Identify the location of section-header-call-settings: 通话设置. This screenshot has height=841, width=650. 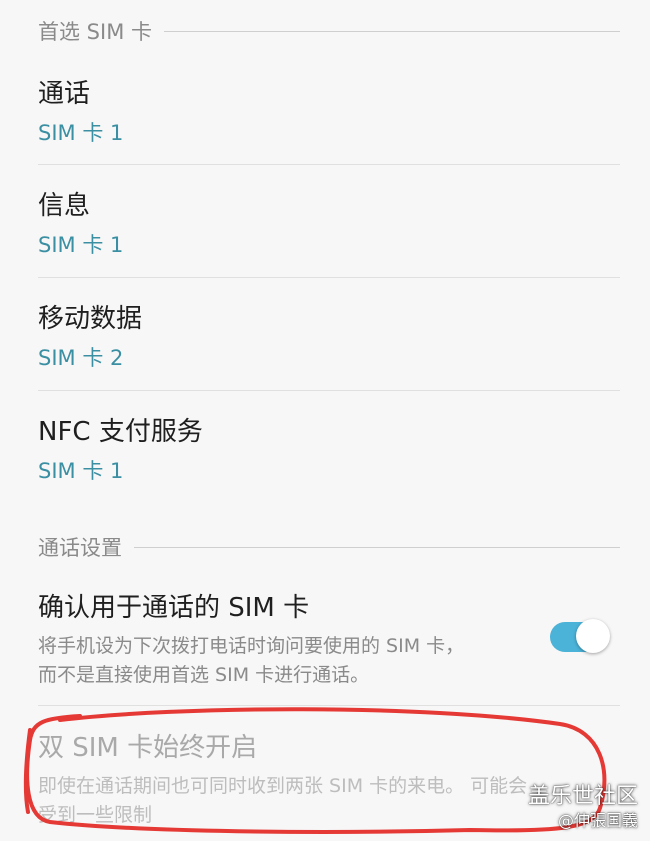
(329, 547).